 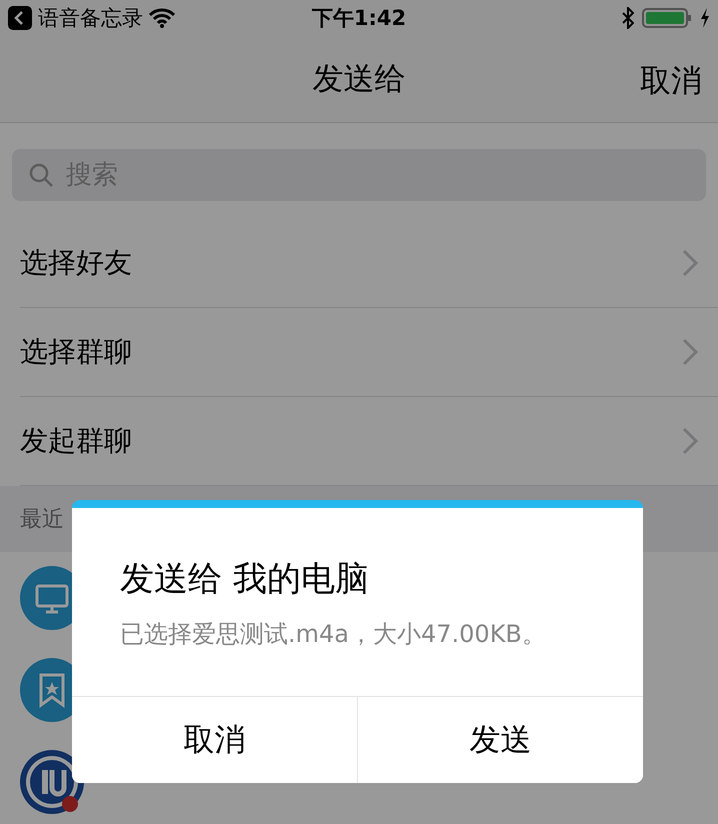 What do you see at coordinates (705, 18) in the screenshot?
I see `charging-icon` at bounding box center [705, 18].